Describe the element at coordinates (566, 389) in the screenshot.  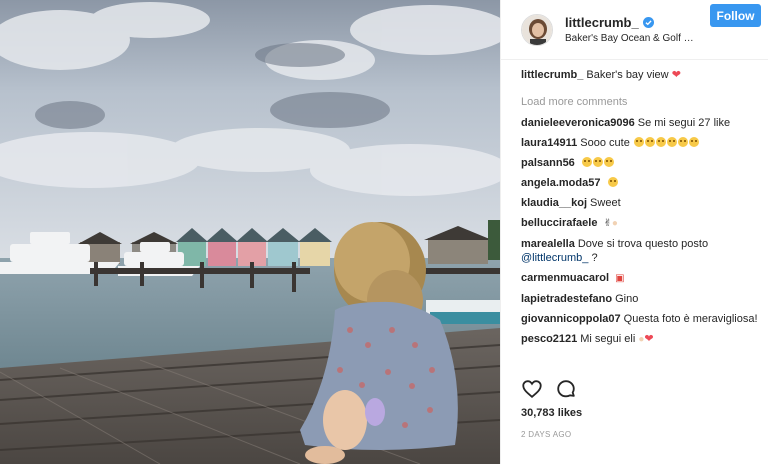
I see `speech-bubble-icon` at that location.